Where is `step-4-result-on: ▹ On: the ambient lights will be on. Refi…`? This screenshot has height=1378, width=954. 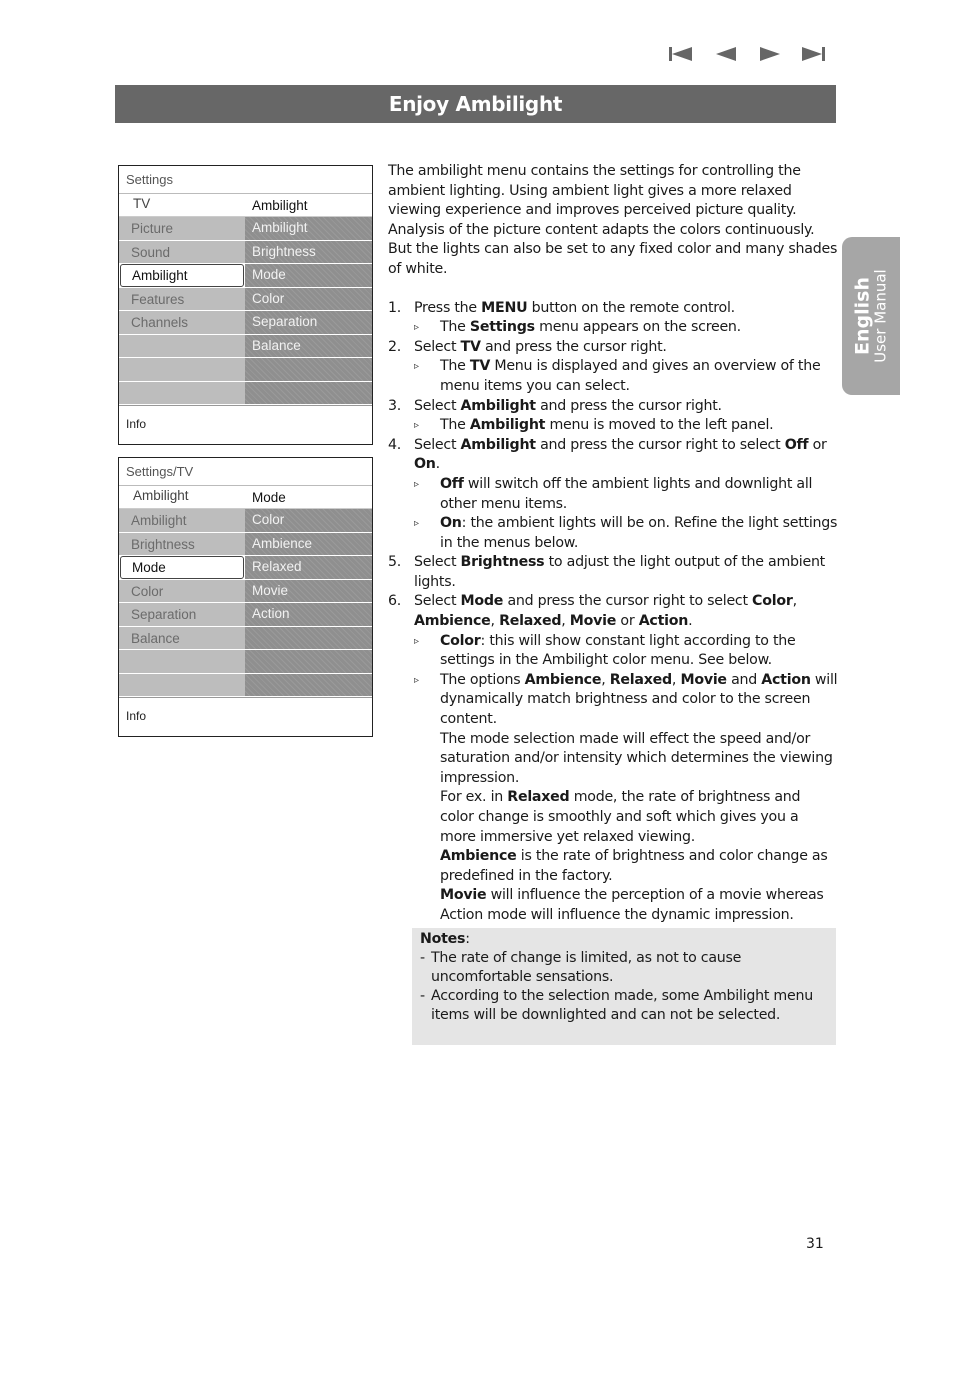 step-4-result-on: ▹ On: the ambient lights will be on. Refi… is located at coordinates (626, 533).